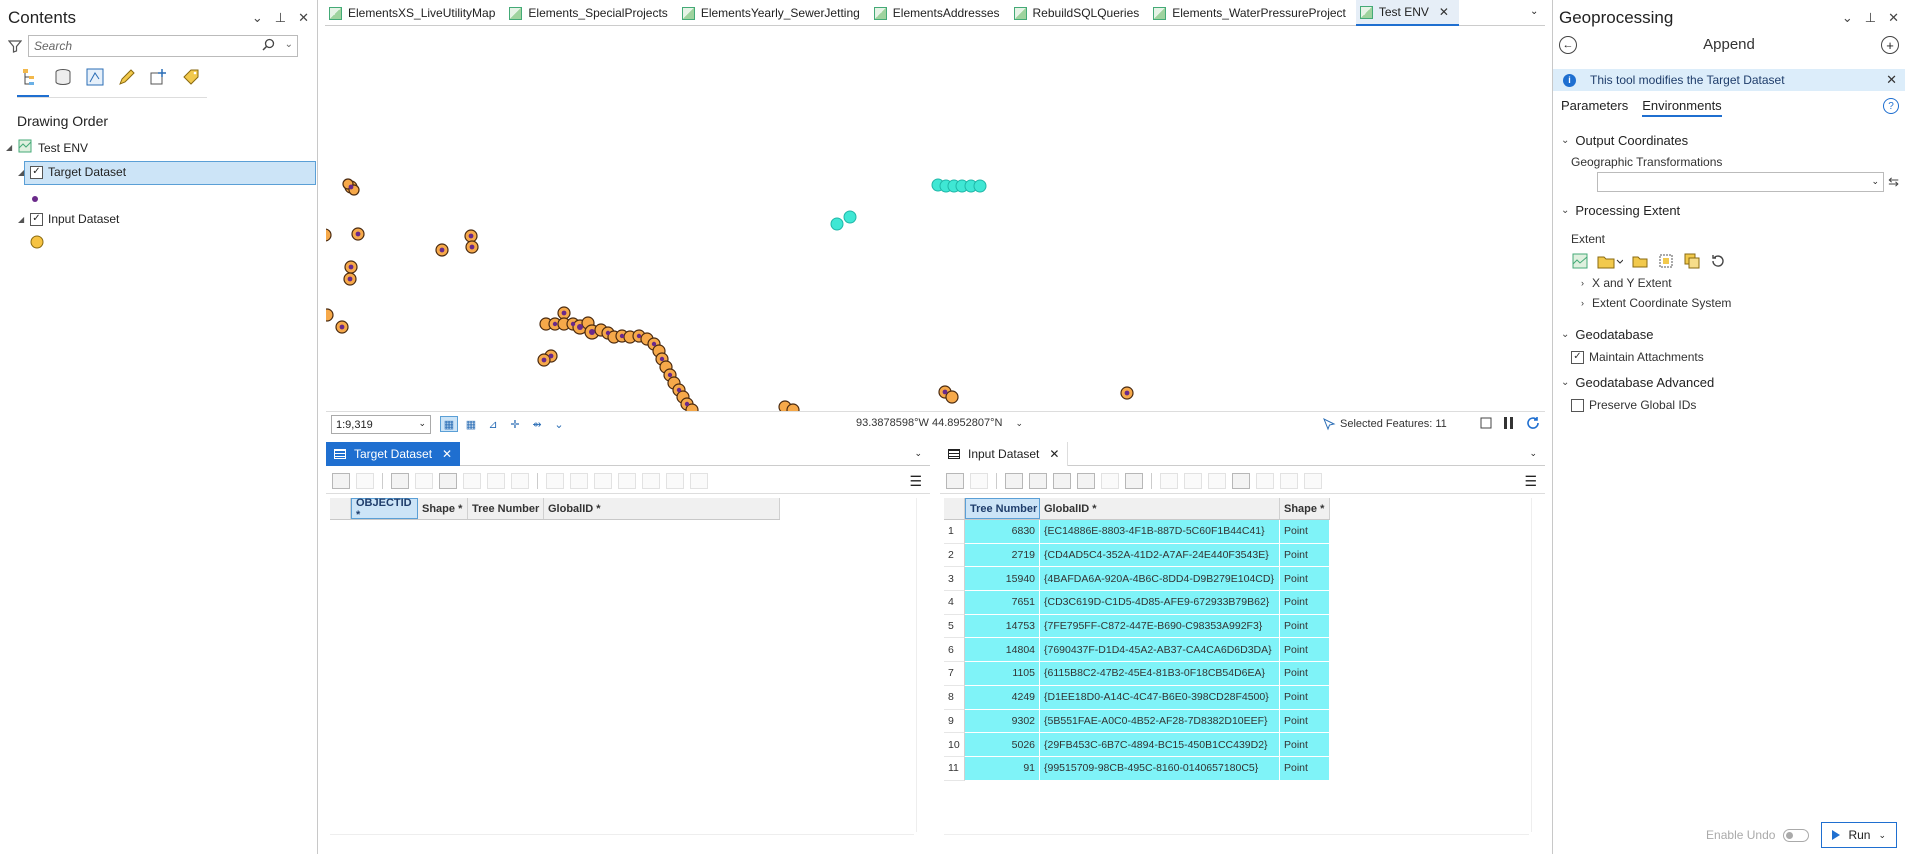 Image resolution: width=1905 pixels, height=854 pixels. Describe the element at coordinates (1626, 283) in the screenshot. I see `xy-extent-expander: › X and Y Extent` at that location.